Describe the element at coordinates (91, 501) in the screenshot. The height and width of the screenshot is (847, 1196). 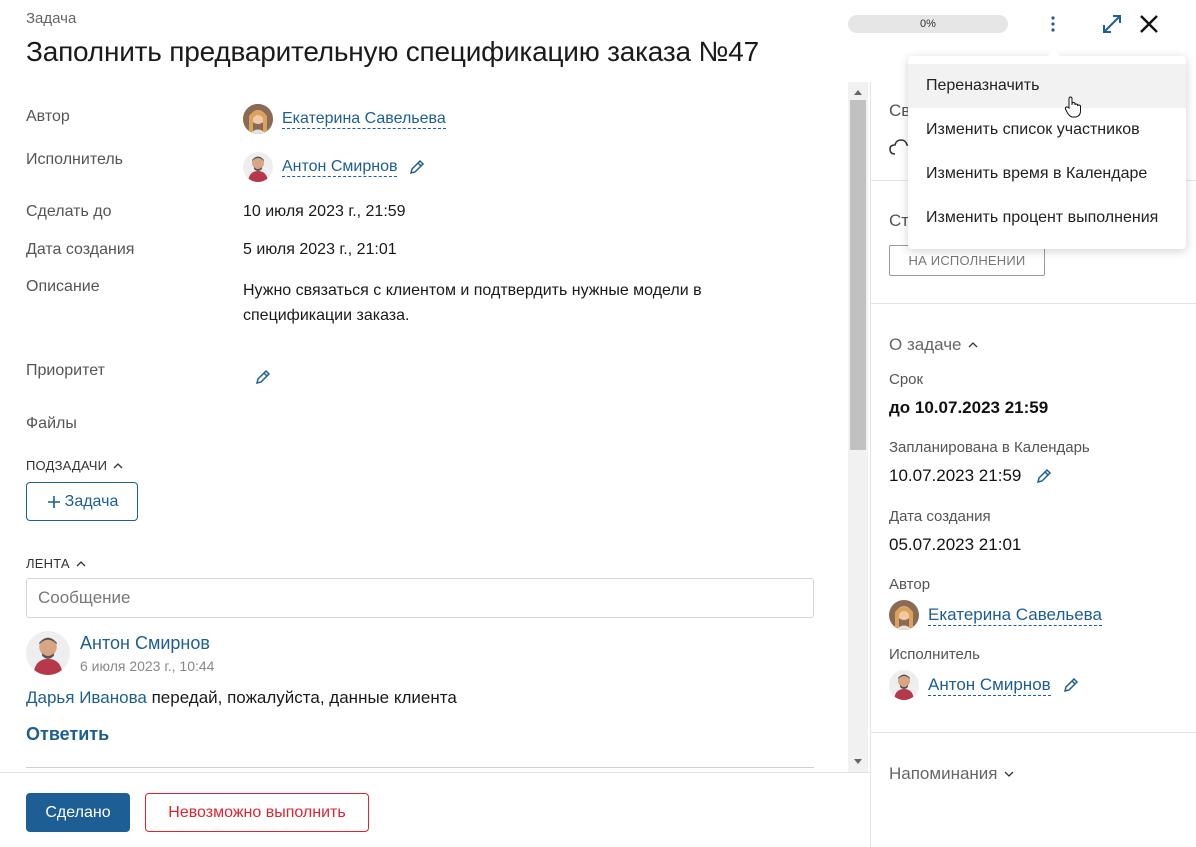
I see `add-subtask-label: Задача` at that location.